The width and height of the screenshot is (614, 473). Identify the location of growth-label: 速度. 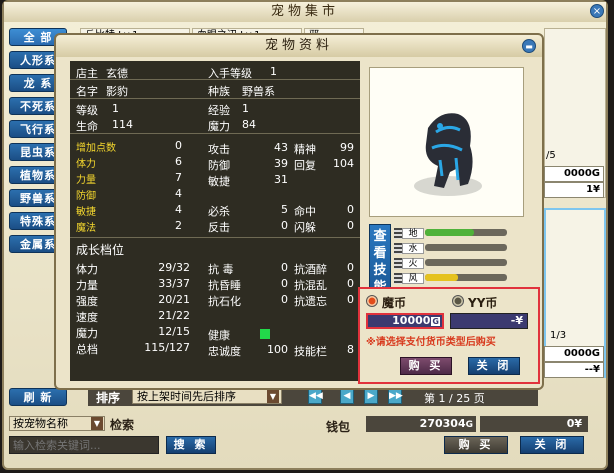
(87, 317).